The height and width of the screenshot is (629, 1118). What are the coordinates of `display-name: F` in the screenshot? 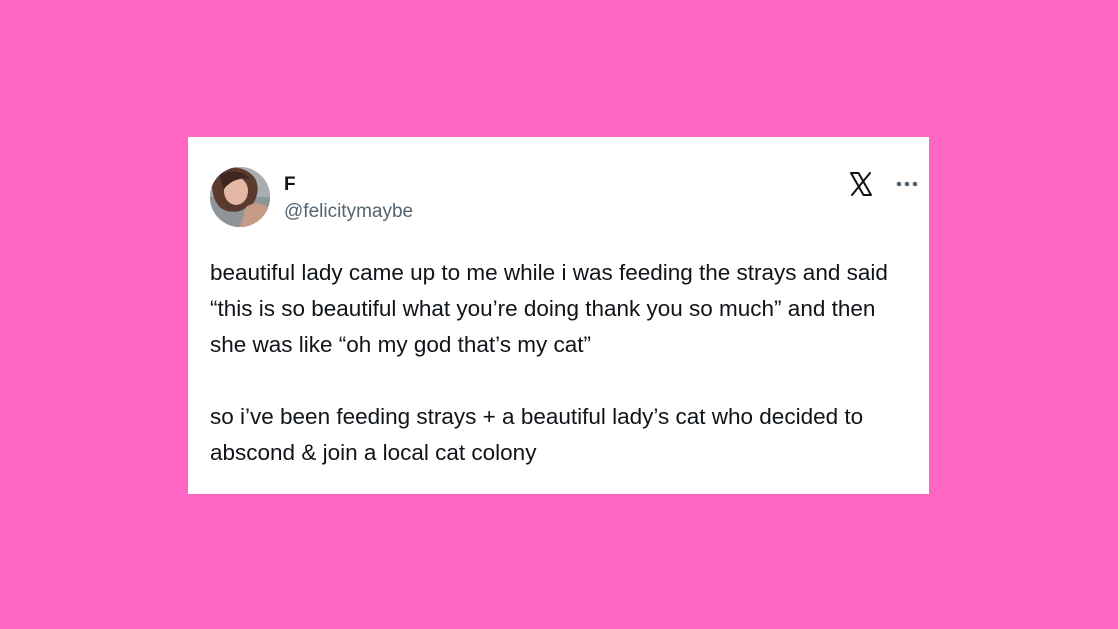 It's located at (290, 185).